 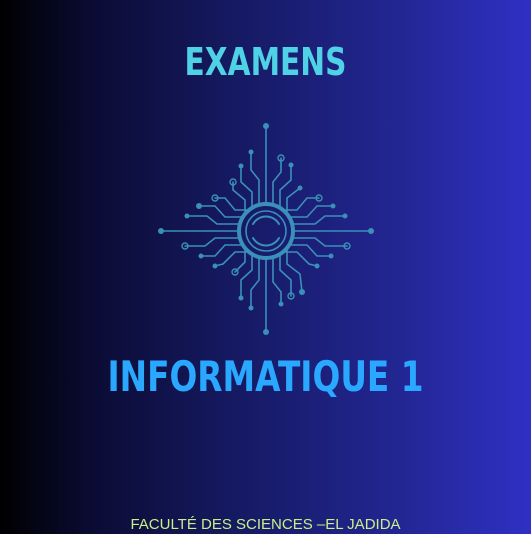 What do you see at coordinates (265, 376) in the screenshot?
I see `cover-subject-title: INFORMATIQUE 1` at bounding box center [265, 376].